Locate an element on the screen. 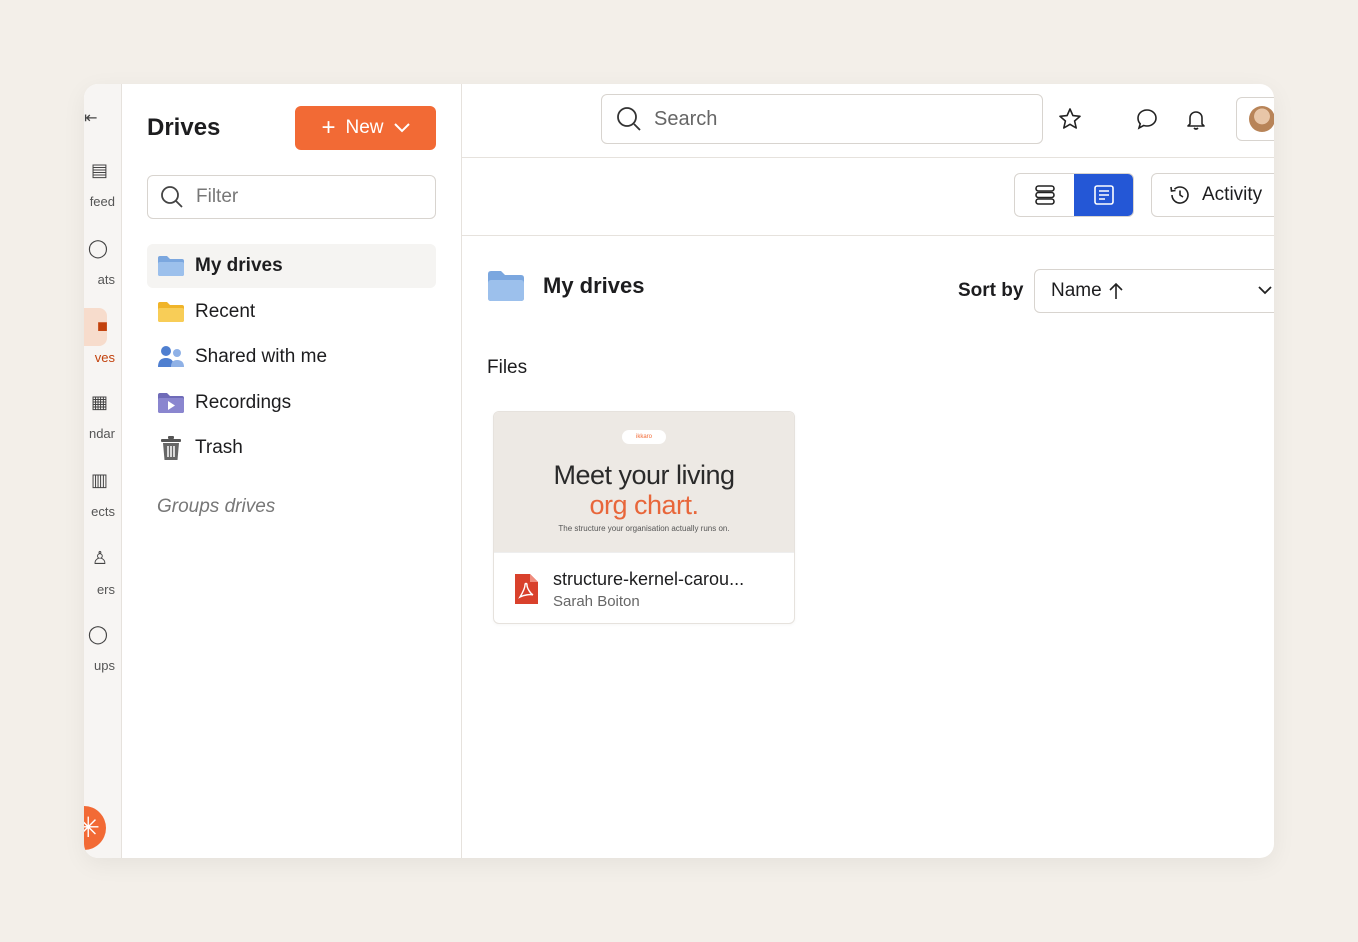 This screenshot has height=942, width=1358. rail-item-label: feed is located at coordinates (102, 201).